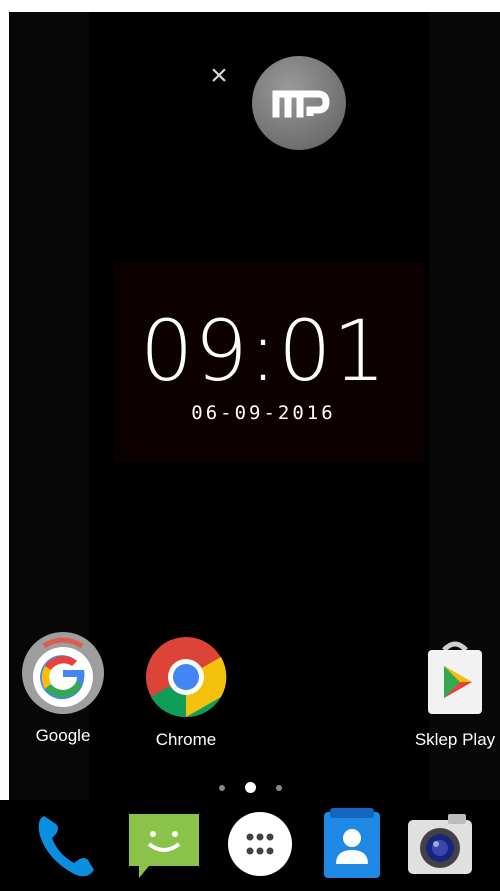  What do you see at coordinates (464, 451) in the screenshot?
I see `wallpaper-band` at bounding box center [464, 451].